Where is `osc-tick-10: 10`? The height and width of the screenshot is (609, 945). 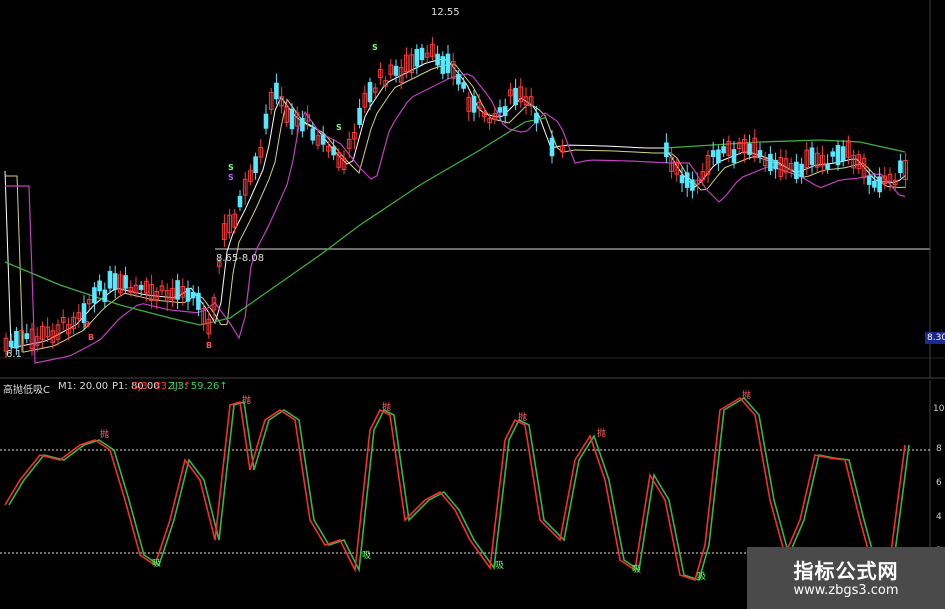 osc-tick-10: 10 is located at coordinates (939, 409).